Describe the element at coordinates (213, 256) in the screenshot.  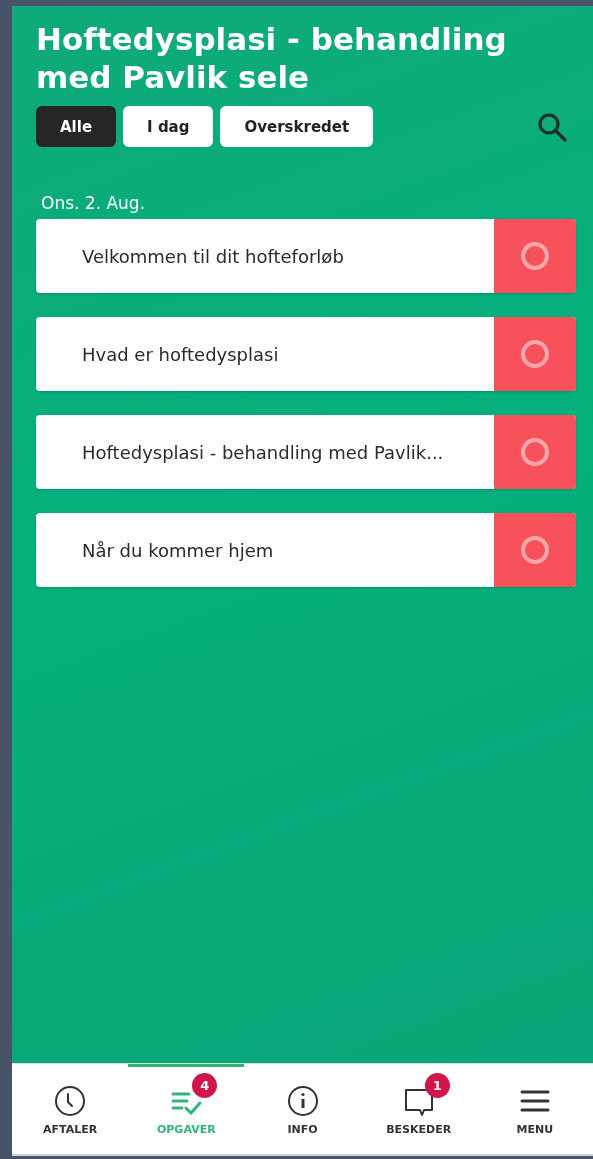
I see `task-title: Velkommen til dit hofteforløb` at that location.